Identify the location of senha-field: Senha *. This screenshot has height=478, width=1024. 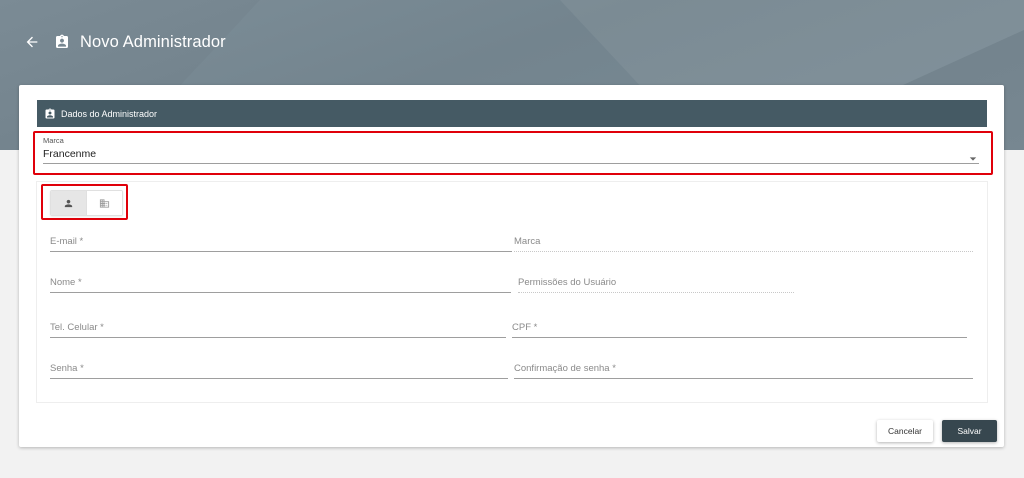
(279, 367).